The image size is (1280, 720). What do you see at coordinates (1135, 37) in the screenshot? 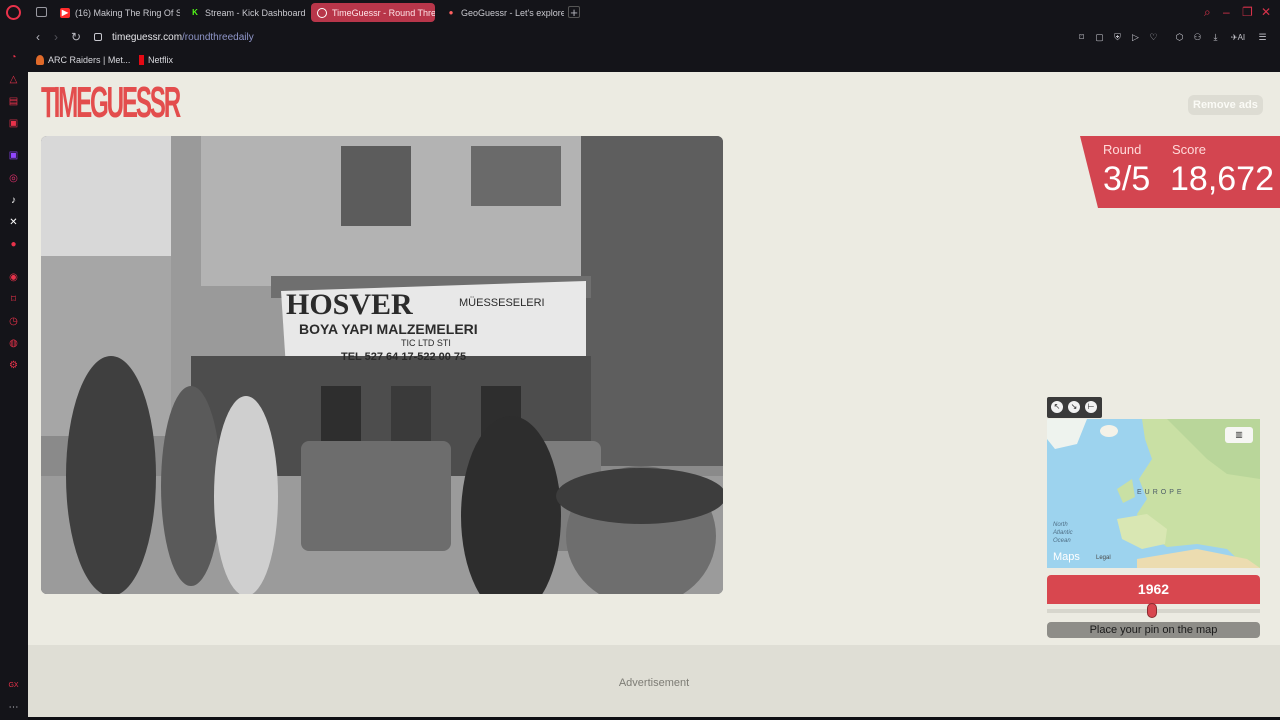
I see `play-icon: ▷` at bounding box center [1135, 37].